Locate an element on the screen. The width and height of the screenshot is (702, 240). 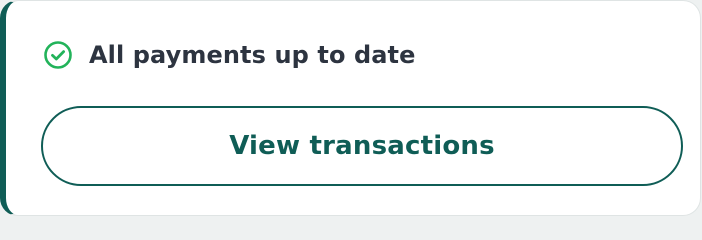
check-circle-icon is located at coordinates (58, 55).